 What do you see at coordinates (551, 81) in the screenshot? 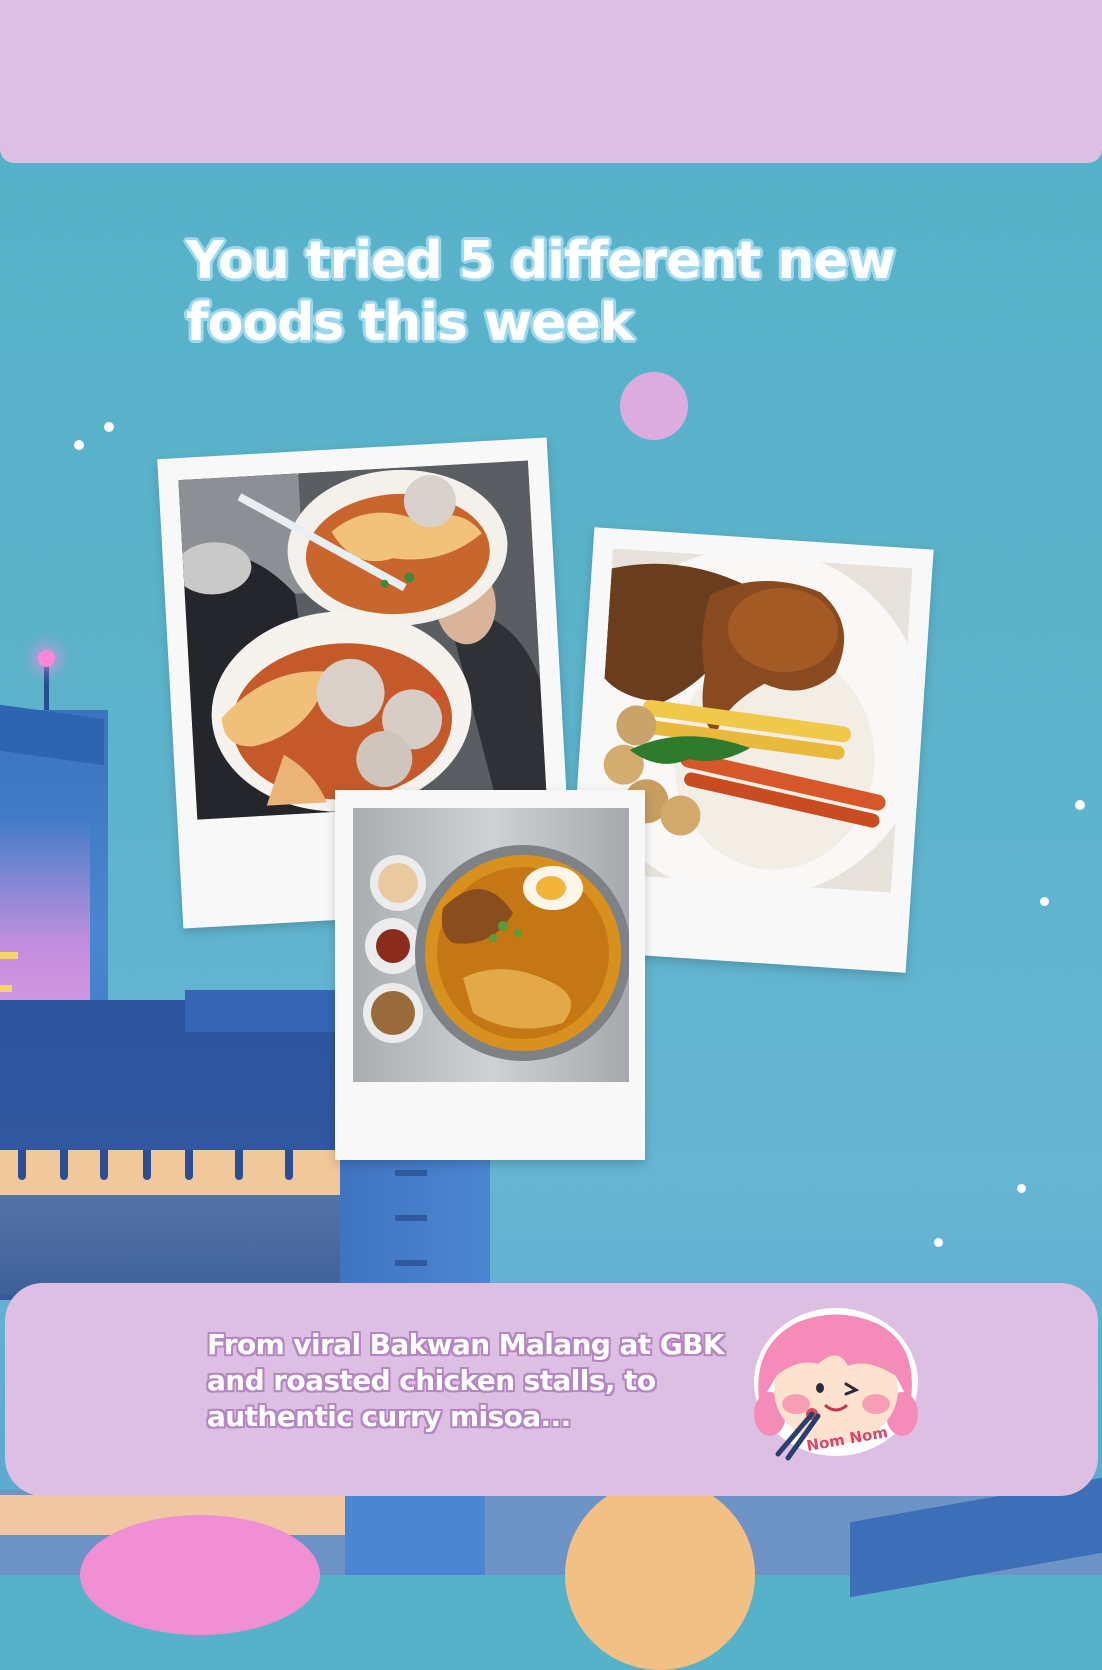
I see `top-banner` at bounding box center [551, 81].